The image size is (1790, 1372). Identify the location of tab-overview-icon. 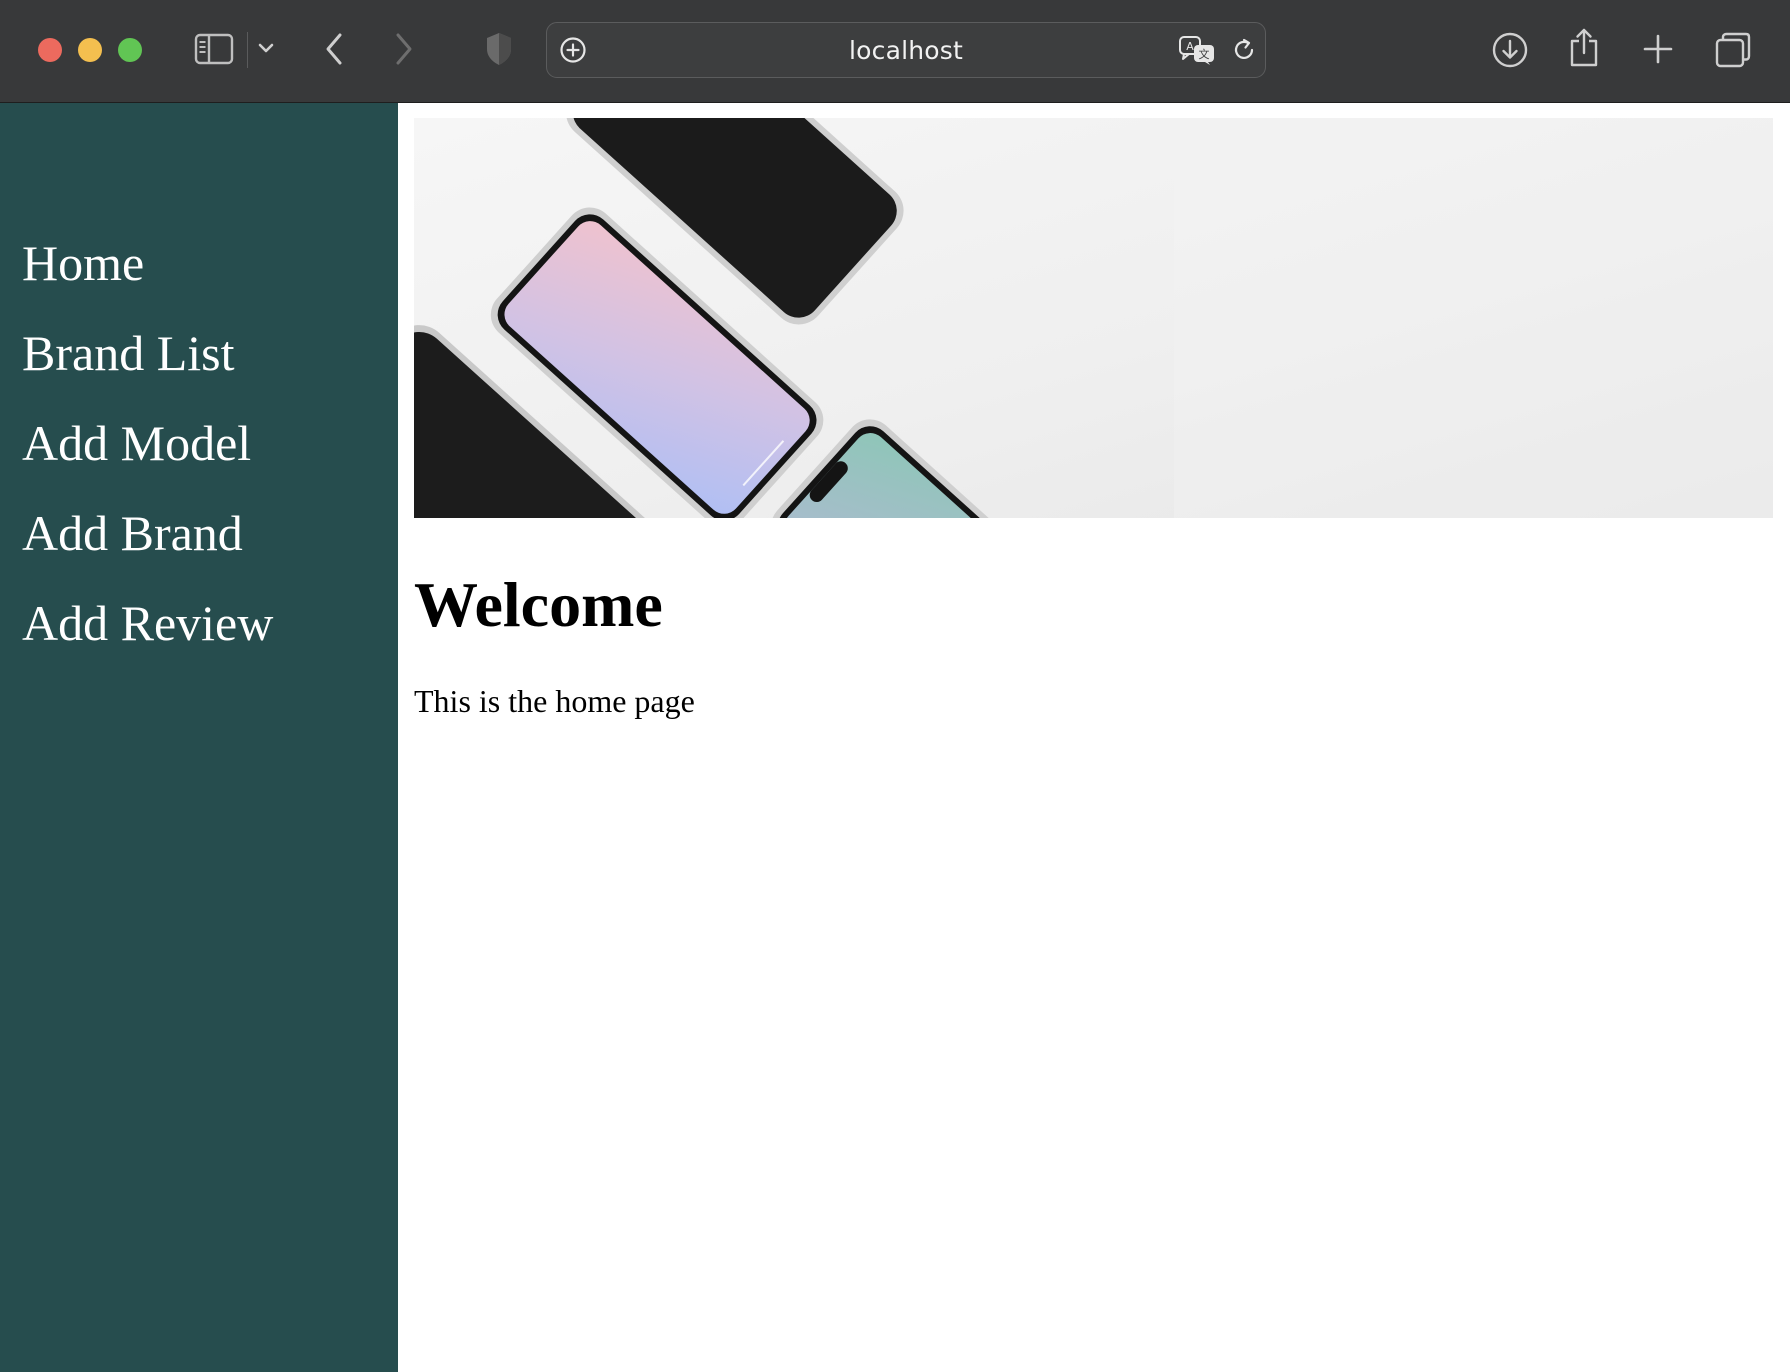
(1733, 50).